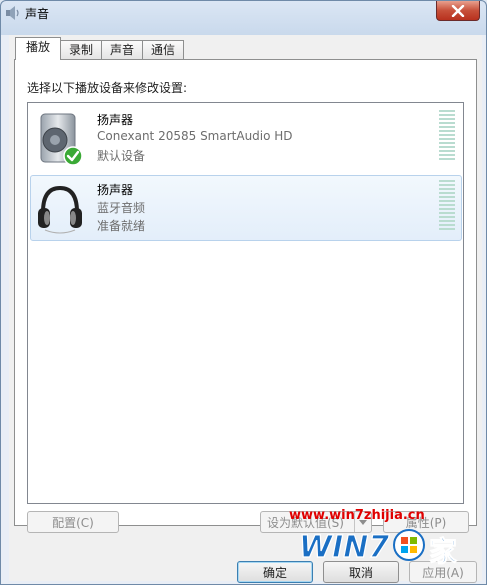 The width and height of the screenshot is (487, 585). What do you see at coordinates (344, 547) in the screenshot?
I see `logo-text: WIN7` at bounding box center [344, 547].